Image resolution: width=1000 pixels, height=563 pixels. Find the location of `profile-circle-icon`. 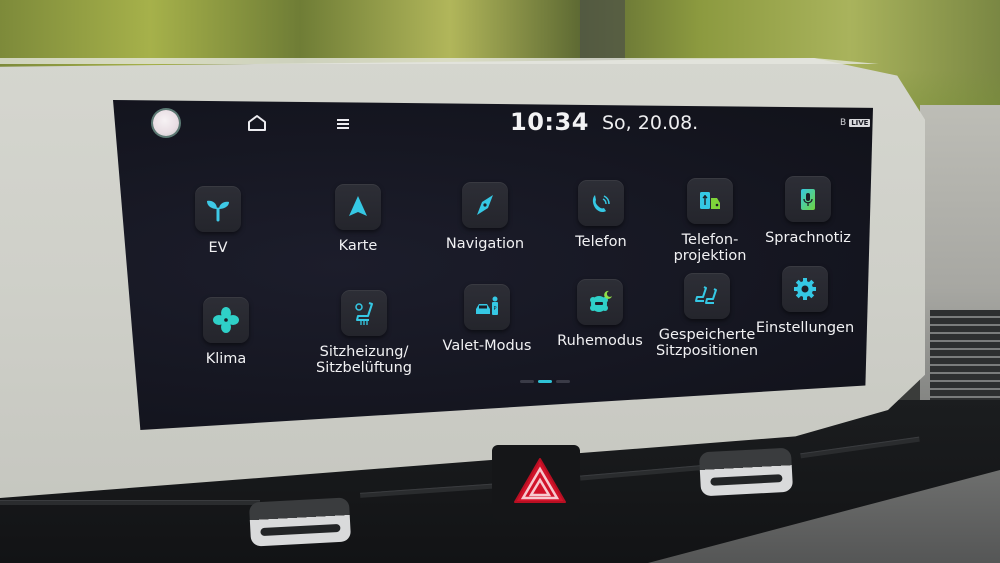

profile-circle-icon is located at coordinates (166, 123).